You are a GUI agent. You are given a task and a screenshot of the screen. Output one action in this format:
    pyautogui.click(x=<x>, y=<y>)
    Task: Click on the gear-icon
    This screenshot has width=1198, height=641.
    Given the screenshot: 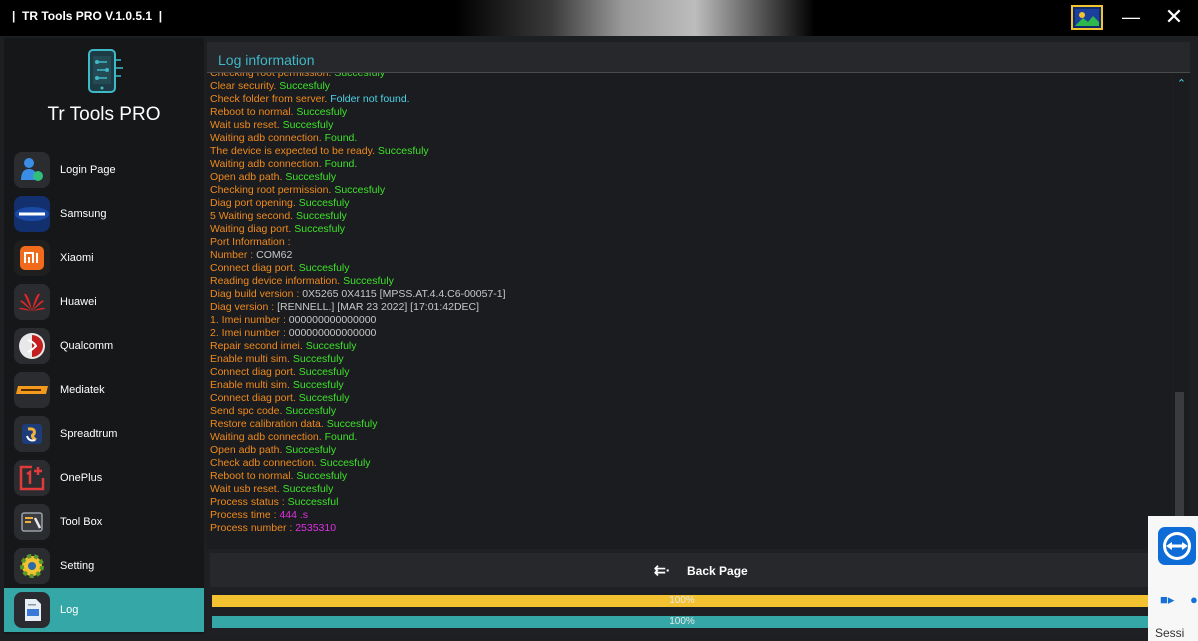 What is the action you would take?
    pyautogui.click(x=32, y=566)
    